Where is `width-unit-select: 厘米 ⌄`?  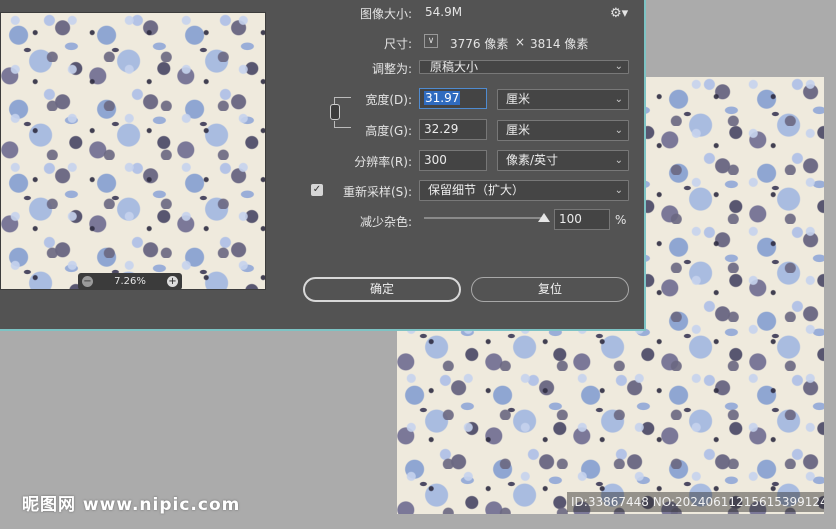 width-unit-select: 厘米 ⌄ is located at coordinates (563, 99).